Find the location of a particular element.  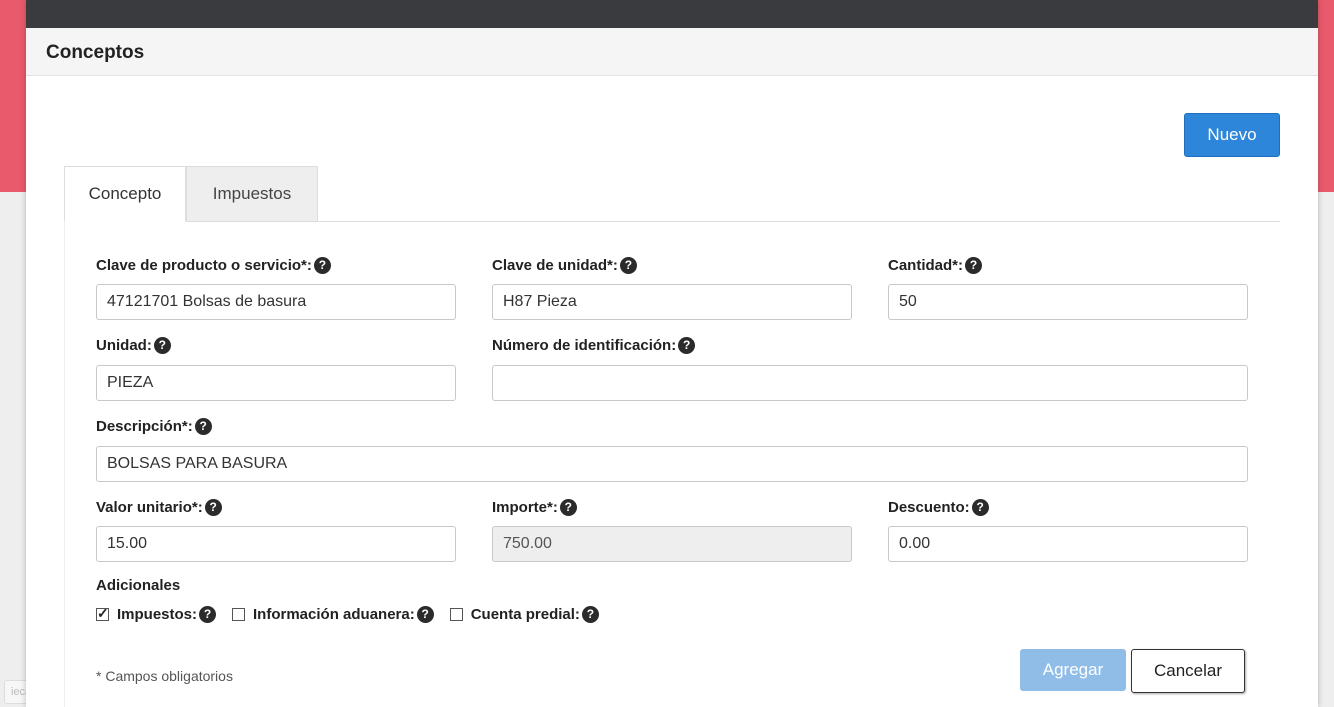

clave-unidad-input is located at coordinates (672, 302).